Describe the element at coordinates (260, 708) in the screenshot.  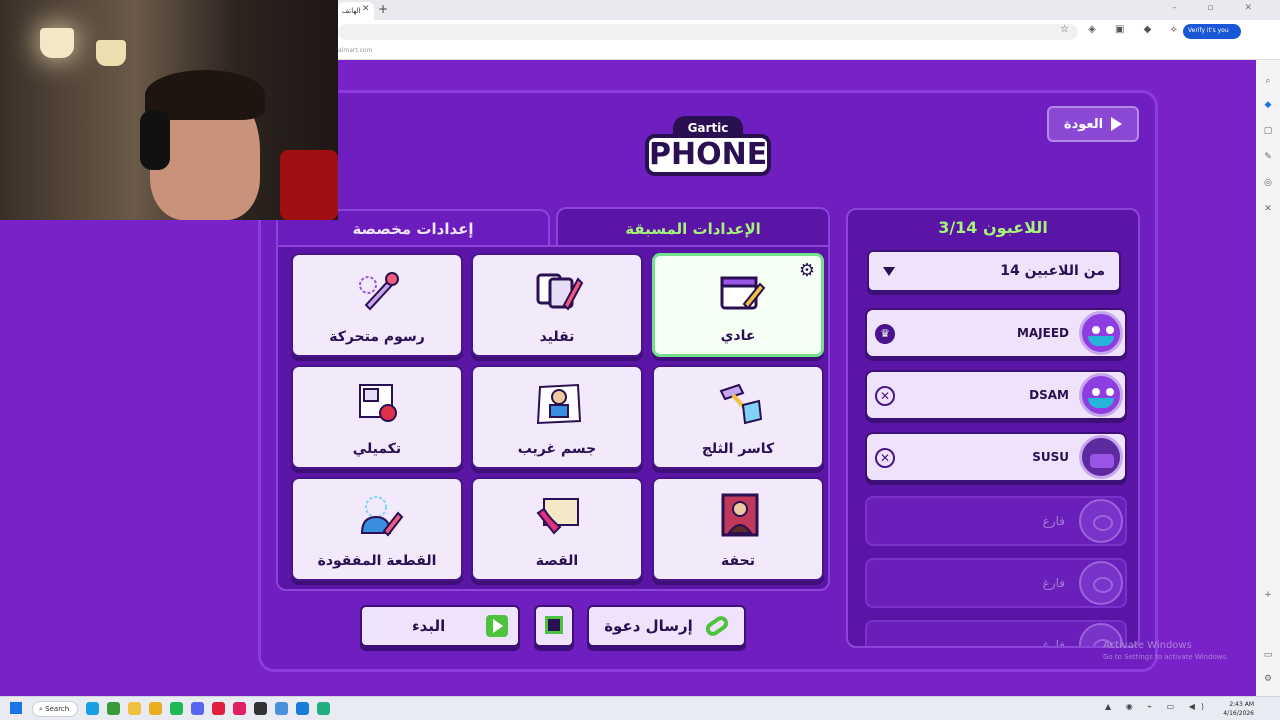
I see `obs-icon` at that location.